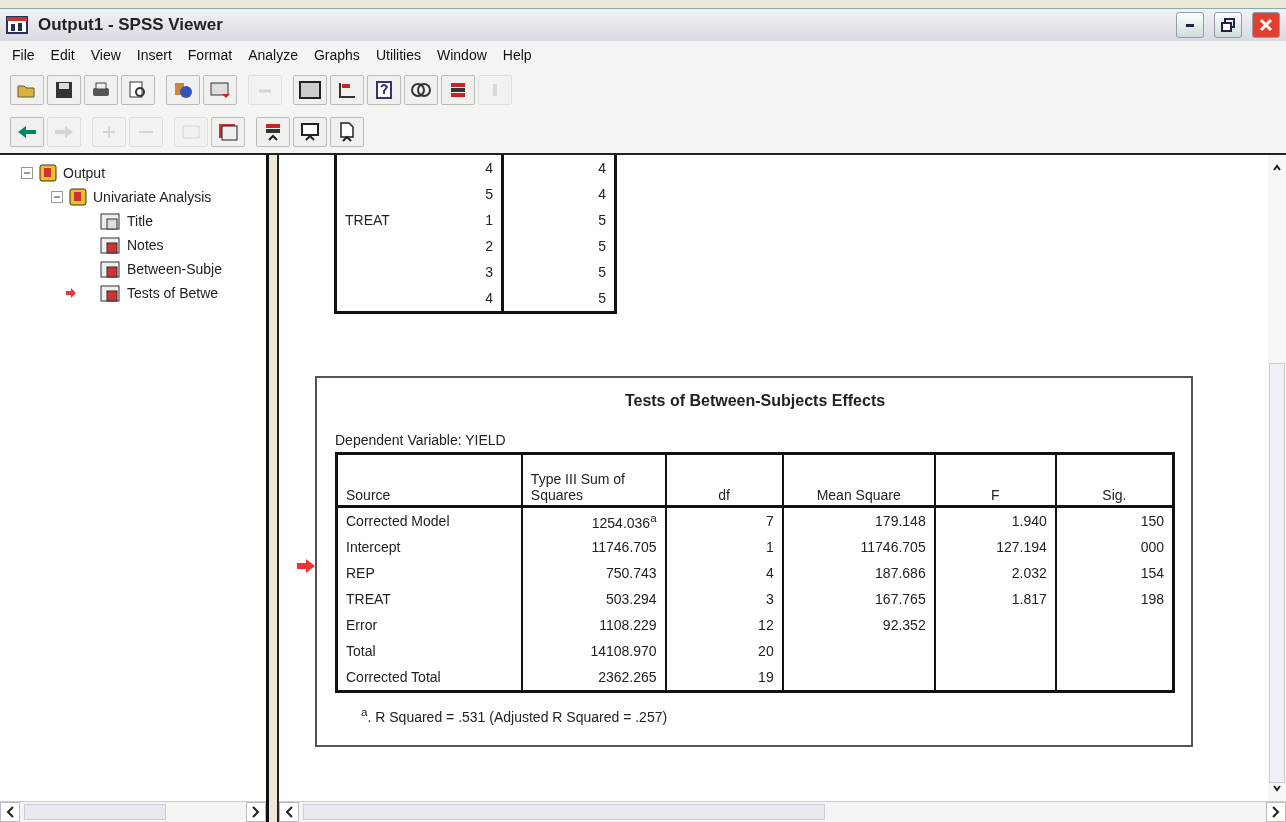 The image size is (1286, 822). I want to click on chart-icon, so click(347, 90).